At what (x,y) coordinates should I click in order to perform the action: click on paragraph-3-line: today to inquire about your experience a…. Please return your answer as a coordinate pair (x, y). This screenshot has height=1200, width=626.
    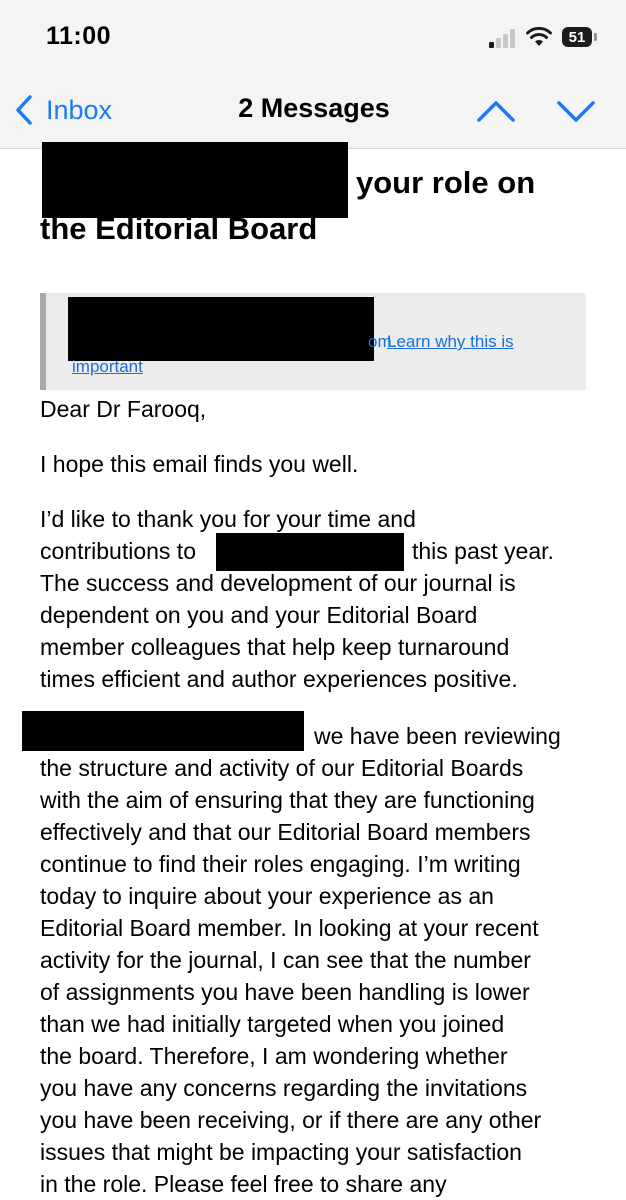
    Looking at the image, I should click on (267, 896).